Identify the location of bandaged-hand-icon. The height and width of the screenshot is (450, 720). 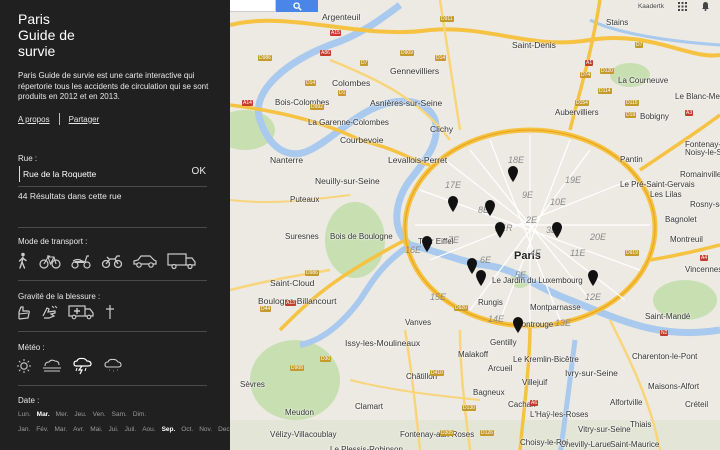
(24, 312).